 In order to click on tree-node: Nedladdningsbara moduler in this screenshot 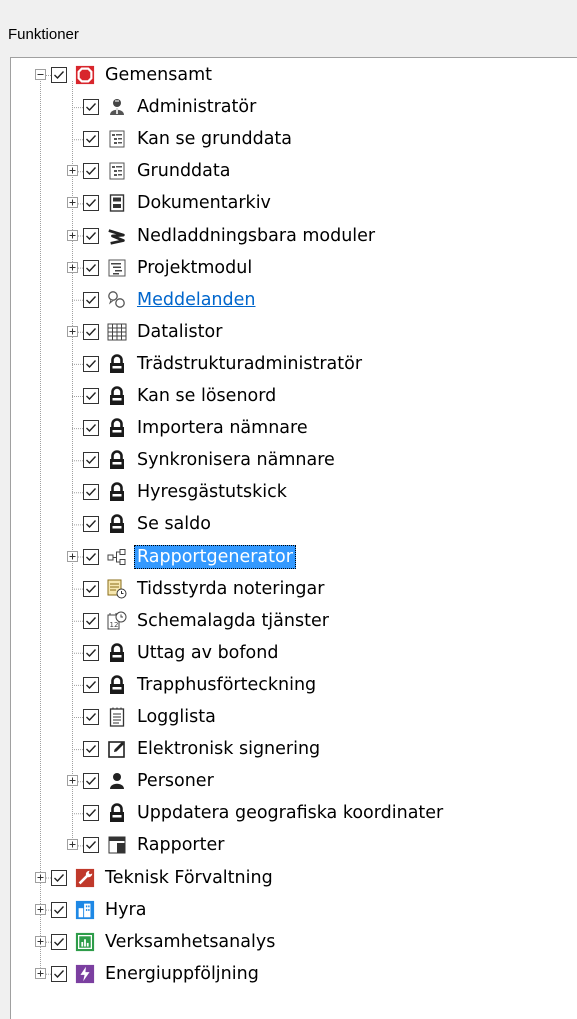, I will do `click(291, 236)`.